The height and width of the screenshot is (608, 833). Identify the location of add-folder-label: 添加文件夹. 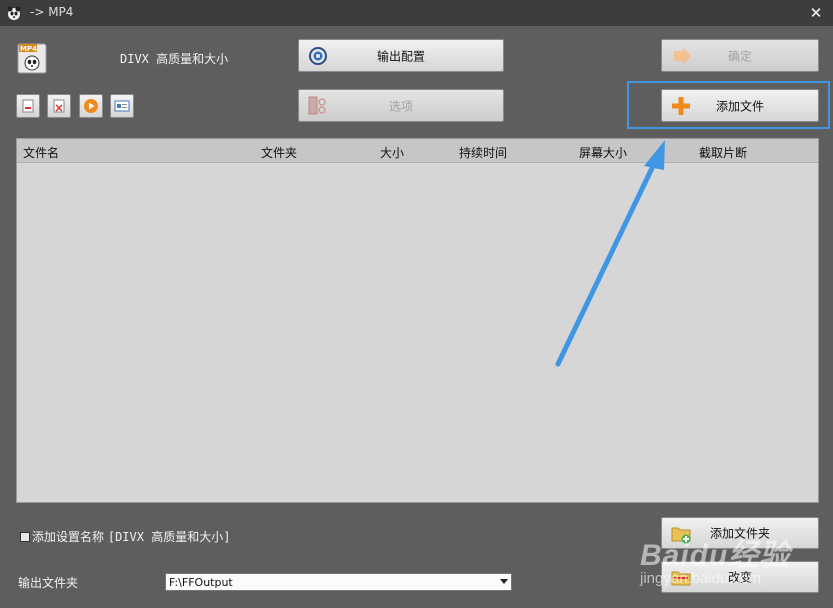
(739, 533).